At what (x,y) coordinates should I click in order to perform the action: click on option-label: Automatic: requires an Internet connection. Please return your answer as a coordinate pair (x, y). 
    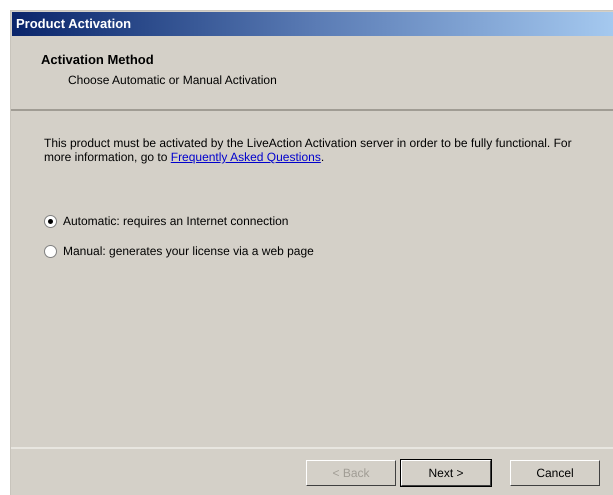
    Looking at the image, I should click on (175, 221).